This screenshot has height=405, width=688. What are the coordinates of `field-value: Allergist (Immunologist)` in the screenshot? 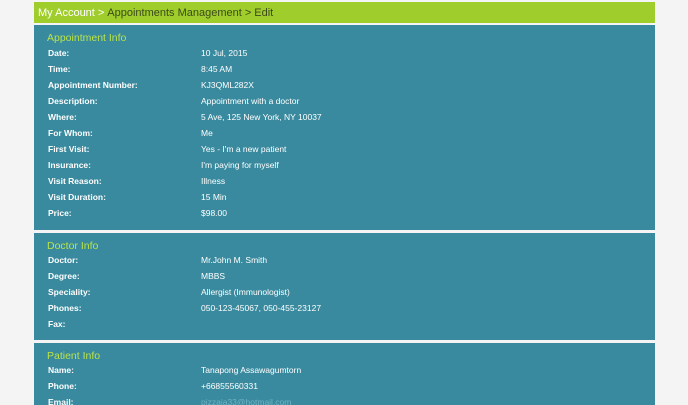 It's located at (245, 292).